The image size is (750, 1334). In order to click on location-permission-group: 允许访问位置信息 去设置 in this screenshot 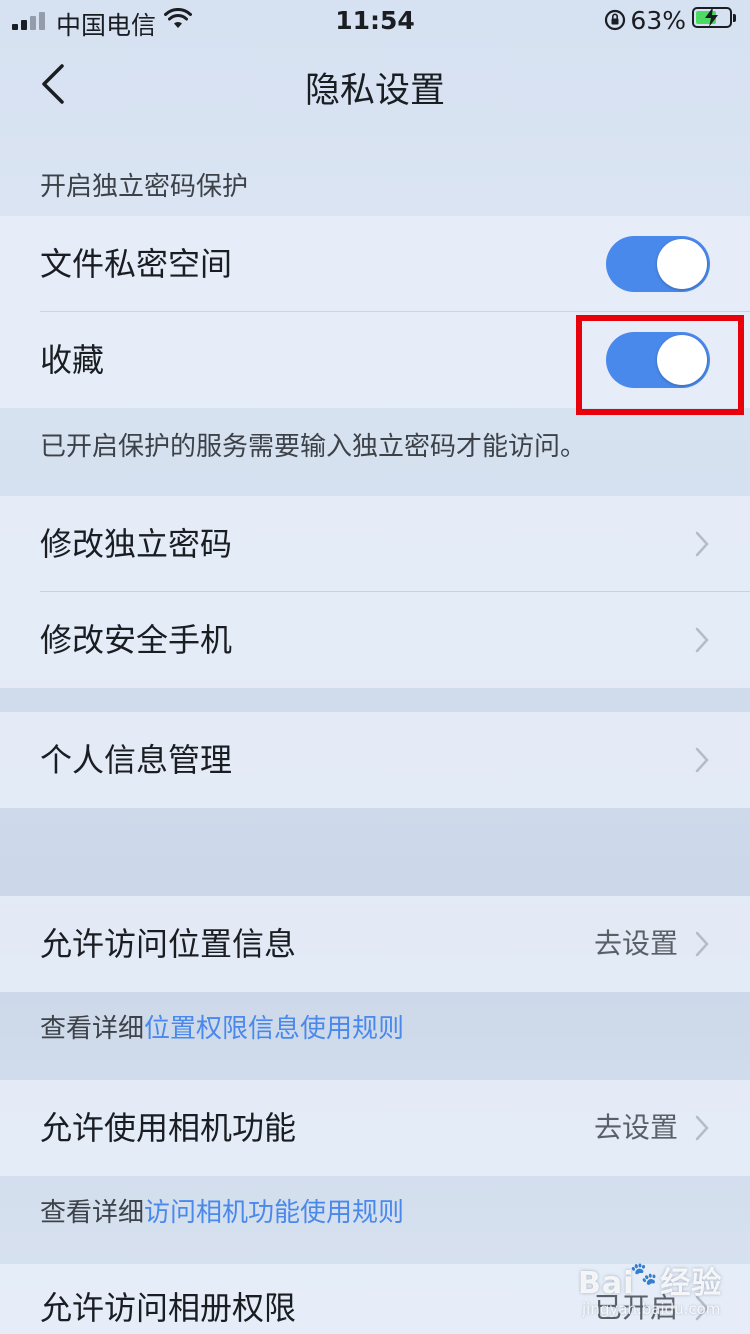, I will do `click(375, 944)`.